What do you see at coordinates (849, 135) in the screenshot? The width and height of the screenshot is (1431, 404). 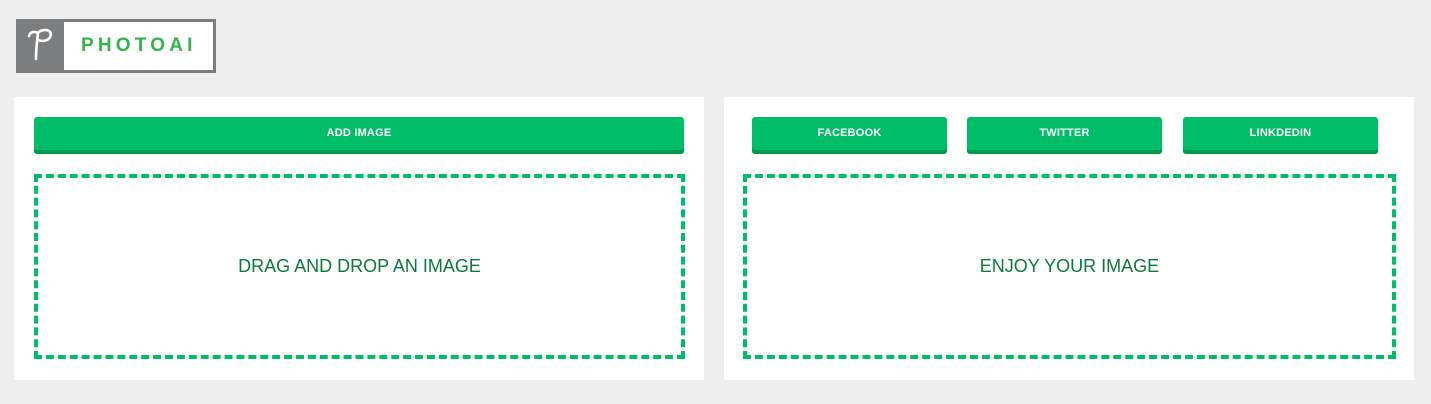 I see `facebook-share-button: FACEBOOK` at bounding box center [849, 135].